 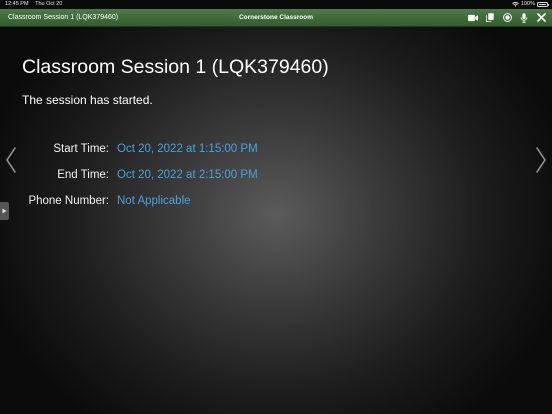 I want to click on chevron-left-icon, so click(x=11, y=160).